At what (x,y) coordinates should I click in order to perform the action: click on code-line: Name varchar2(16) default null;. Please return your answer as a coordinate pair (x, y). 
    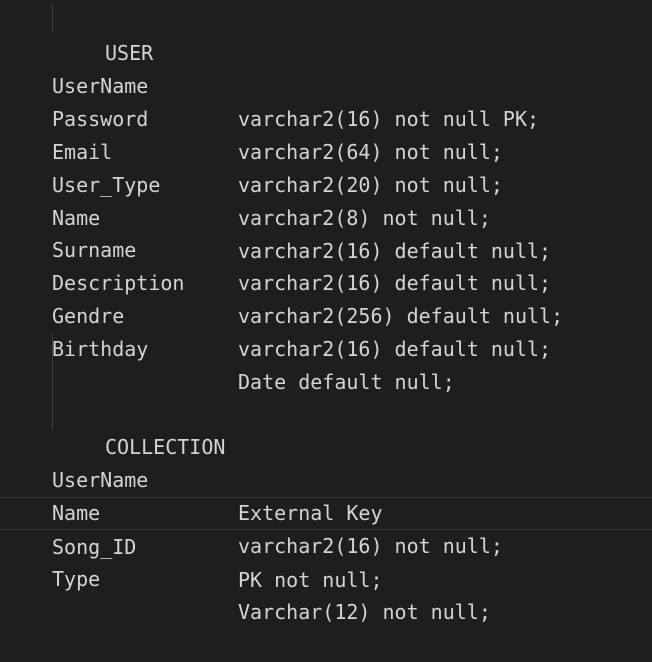
    Looking at the image, I should click on (326, 216).